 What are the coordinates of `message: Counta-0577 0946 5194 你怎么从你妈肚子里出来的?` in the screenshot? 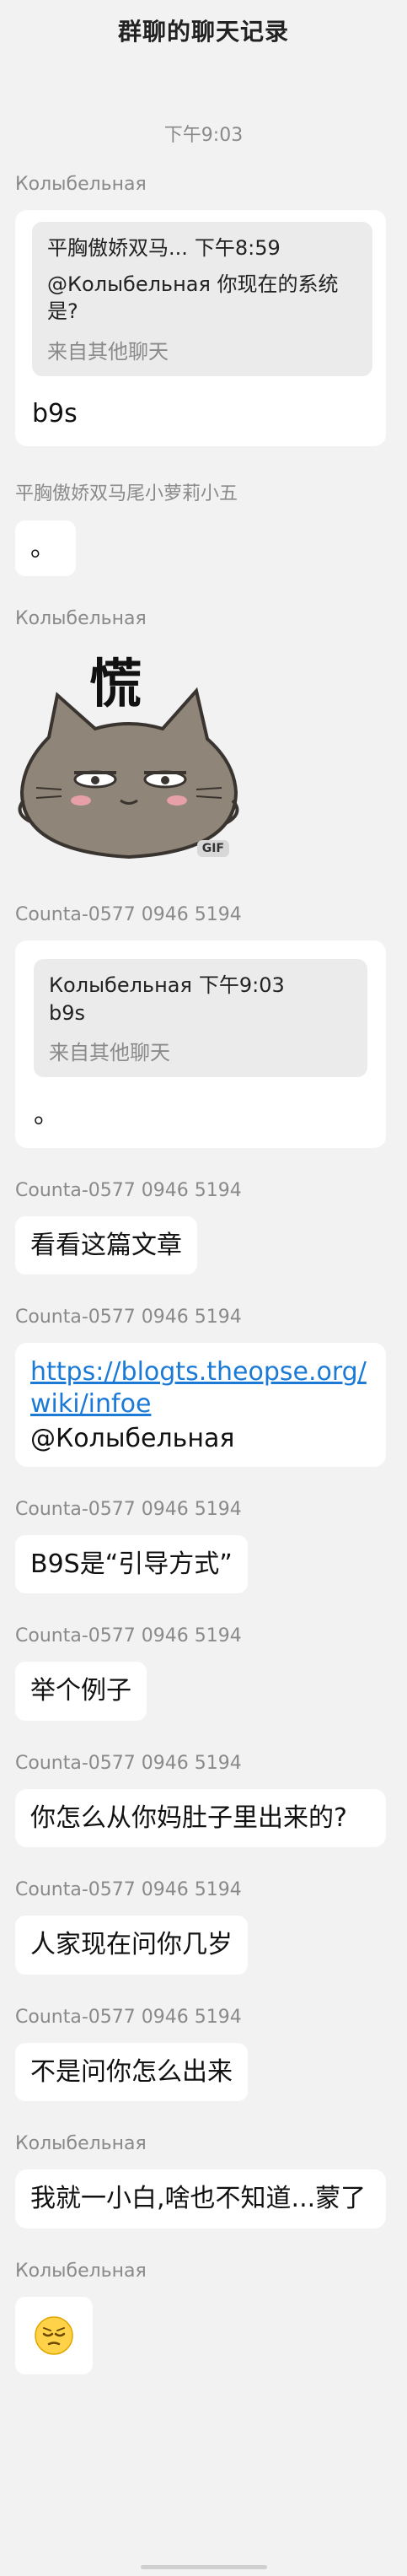 It's located at (203, 1800).